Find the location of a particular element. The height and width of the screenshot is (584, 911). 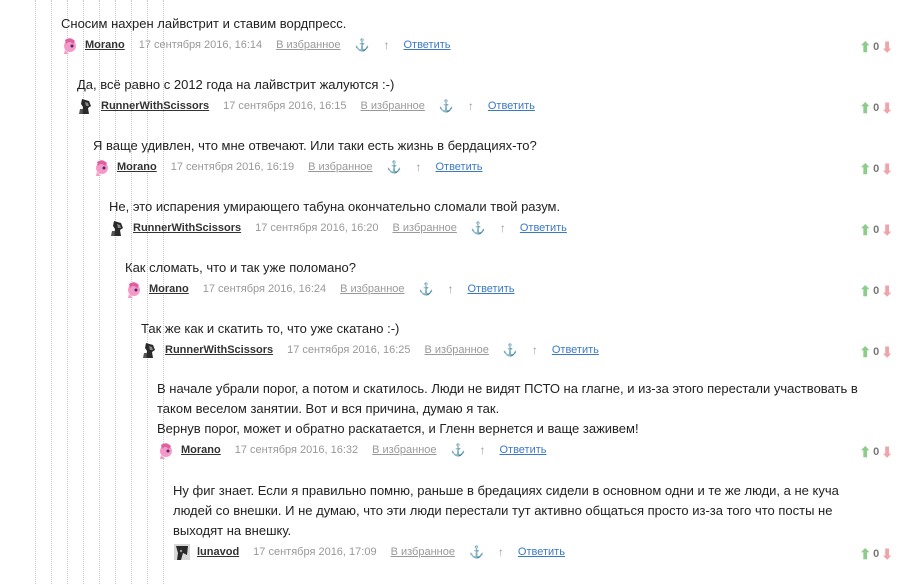

comment-date: 17 сентября 2016, 16:20 is located at coordinates (317, 228).